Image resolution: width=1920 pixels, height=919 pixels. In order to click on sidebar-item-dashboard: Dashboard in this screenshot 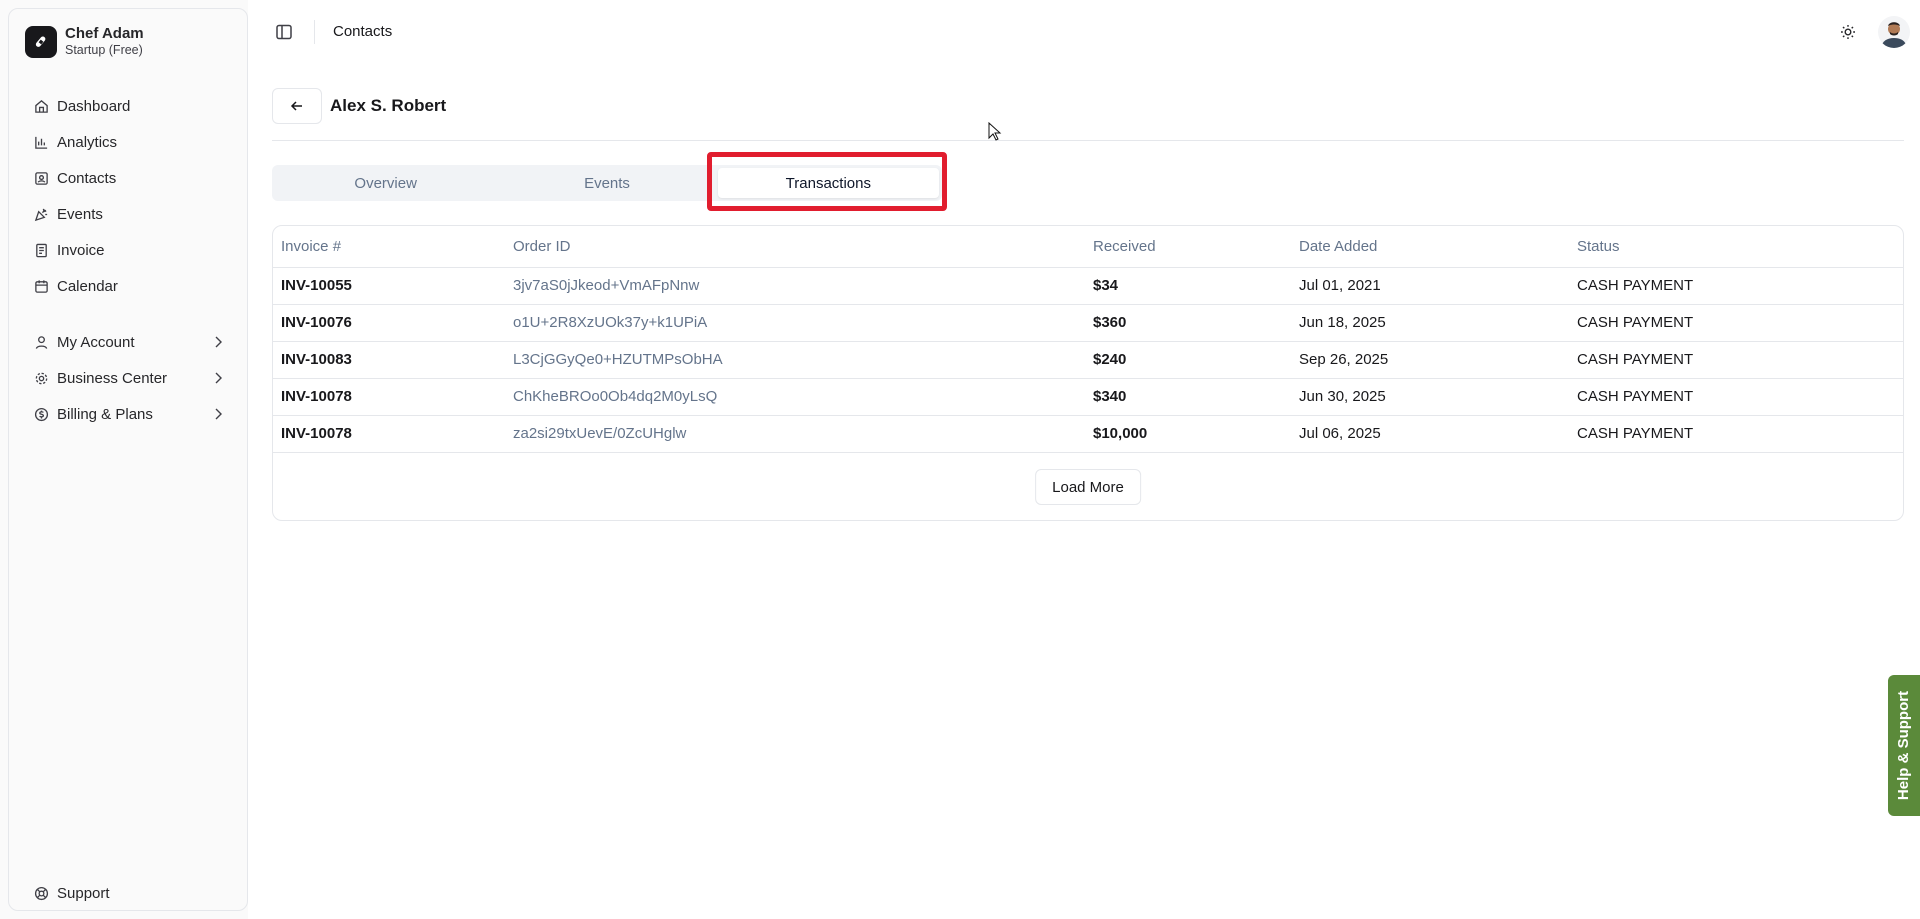, I will do `click(128, 106)`.